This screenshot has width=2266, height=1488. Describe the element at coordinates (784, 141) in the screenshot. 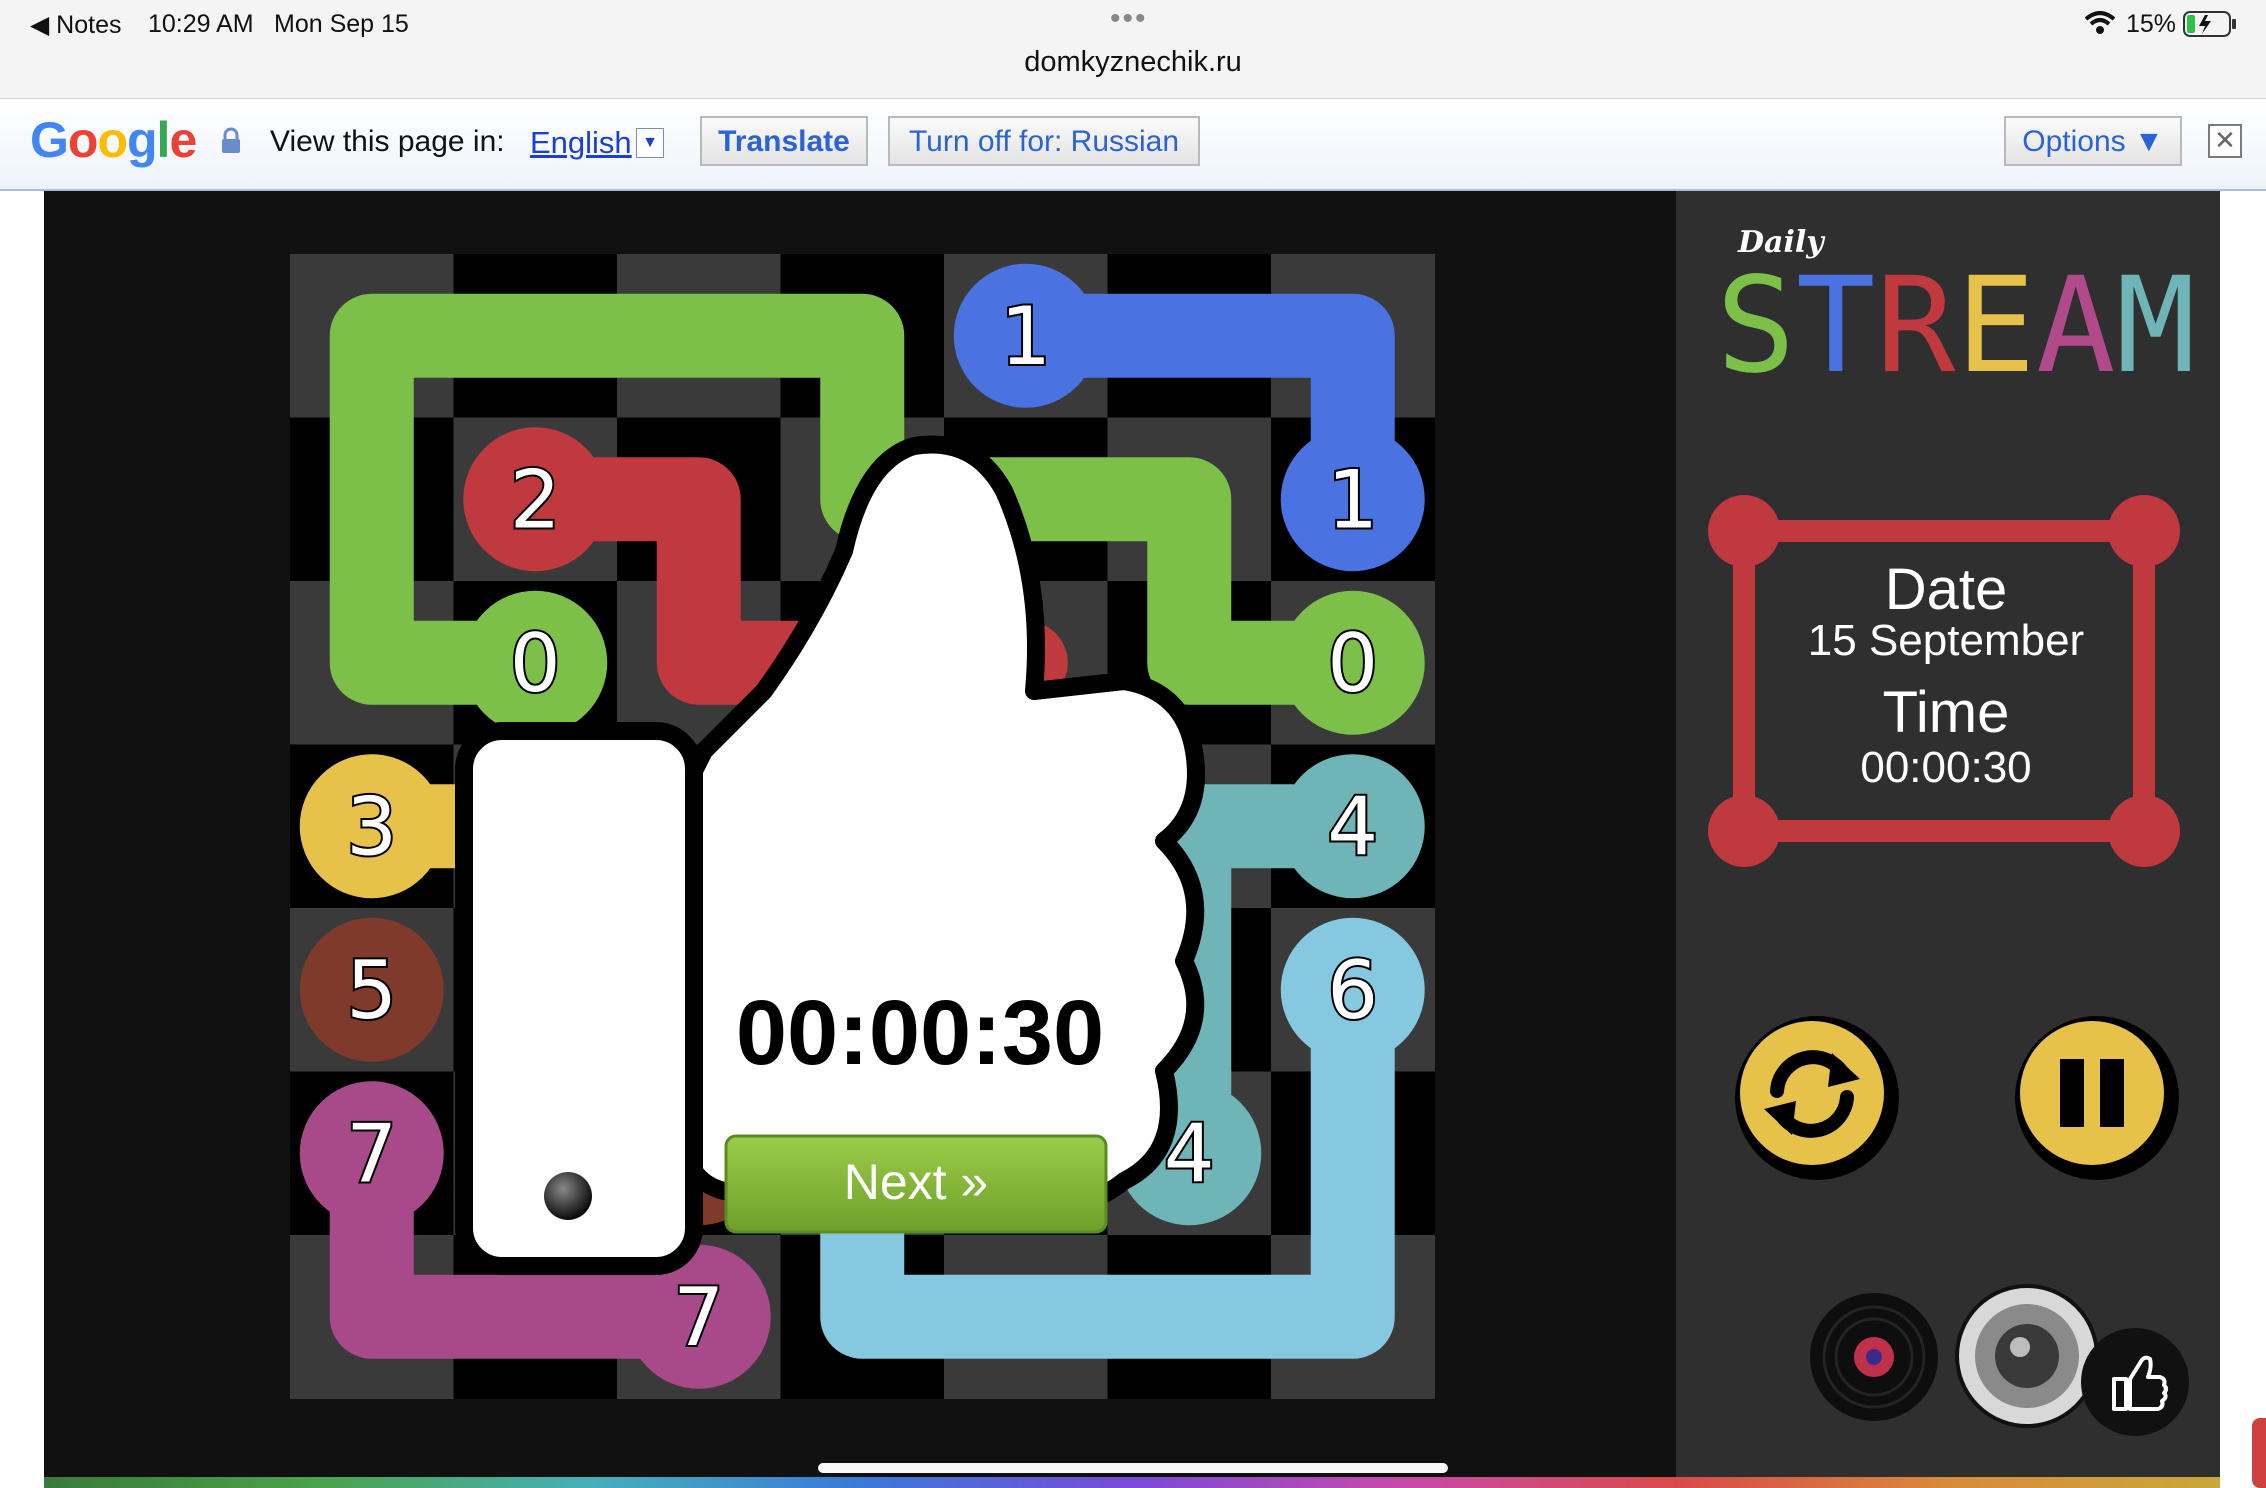

I see `translate-button: Translate` at that location.